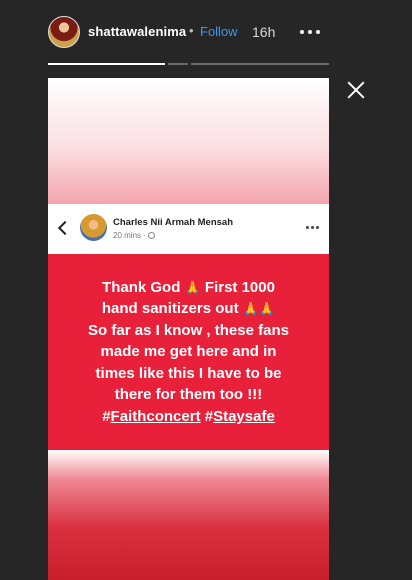  I want to click on post-more-icon, so click(313, 229).